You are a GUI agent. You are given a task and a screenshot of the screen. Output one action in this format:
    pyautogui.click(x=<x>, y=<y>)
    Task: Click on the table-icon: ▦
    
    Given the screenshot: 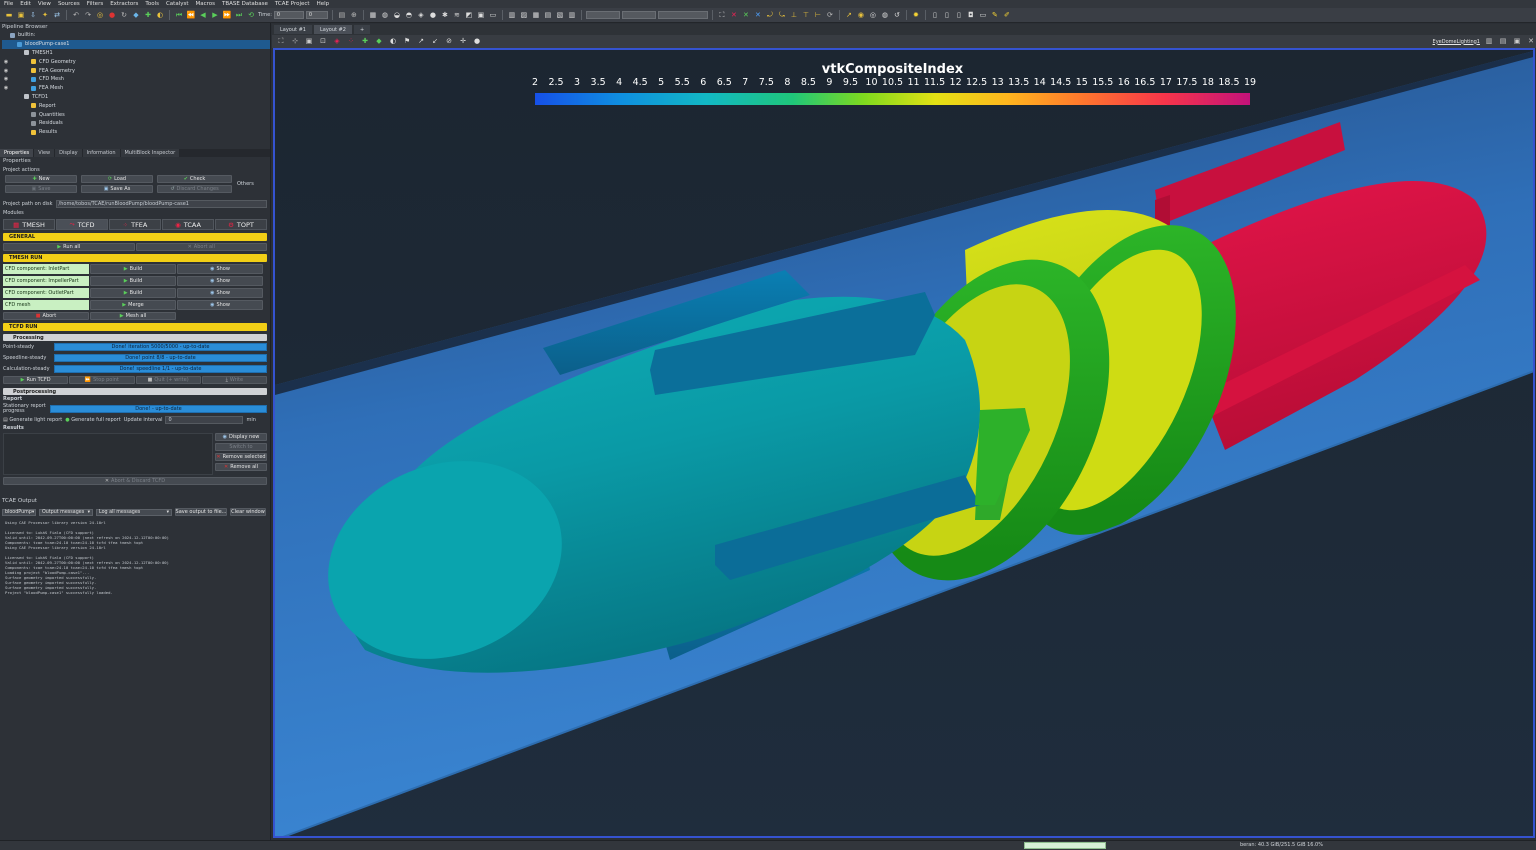 What is the action you would take?
    pyautogui.click(x=536, y=15)
    